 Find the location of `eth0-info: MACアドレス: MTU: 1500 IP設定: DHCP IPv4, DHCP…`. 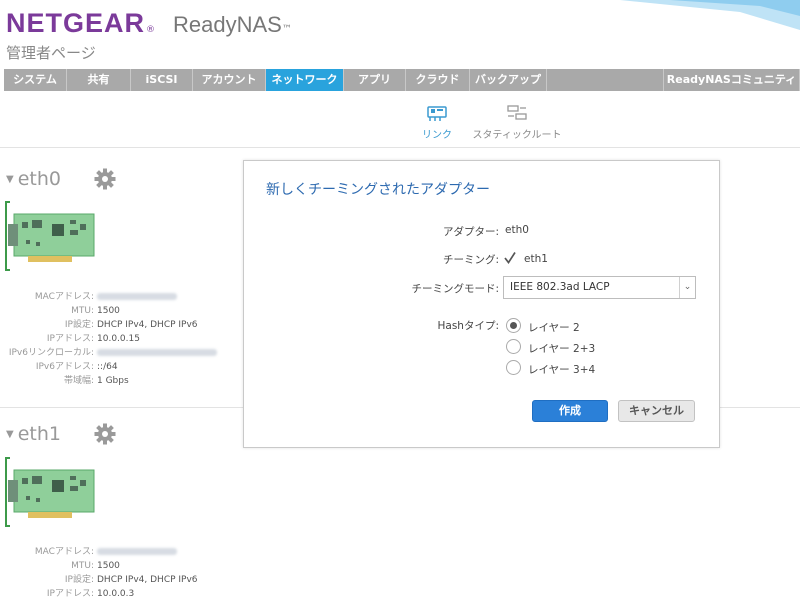

eth0-info: MACアドレス: MTU: 1500 IP設定: DHCP IPv4, DHCP… is located at coordinates (109, 339).